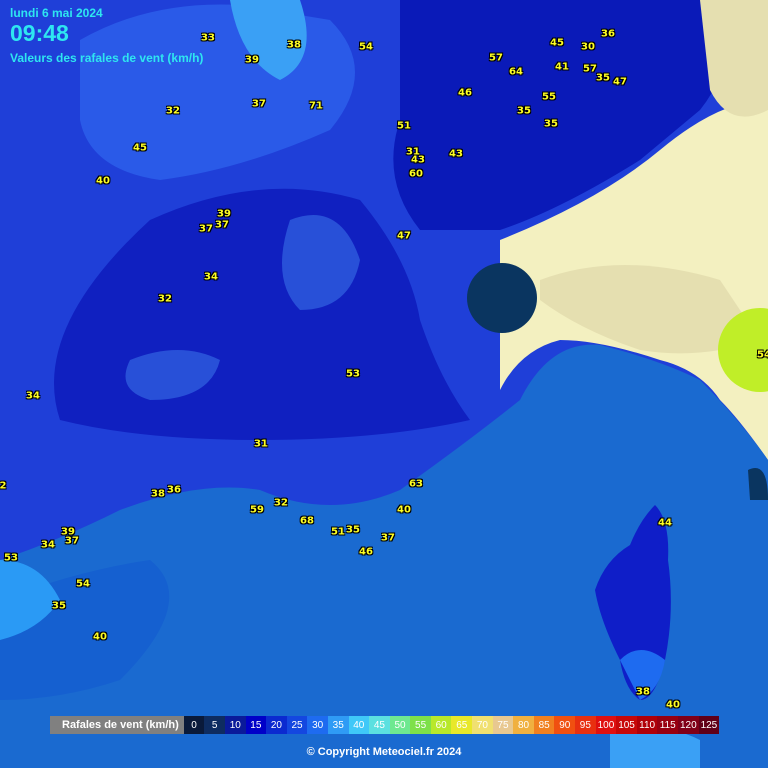  What do you see at coordinates (668, 725) in the screenshot?
I see `legend-swatch: 115` at bounding box center [668, 725].